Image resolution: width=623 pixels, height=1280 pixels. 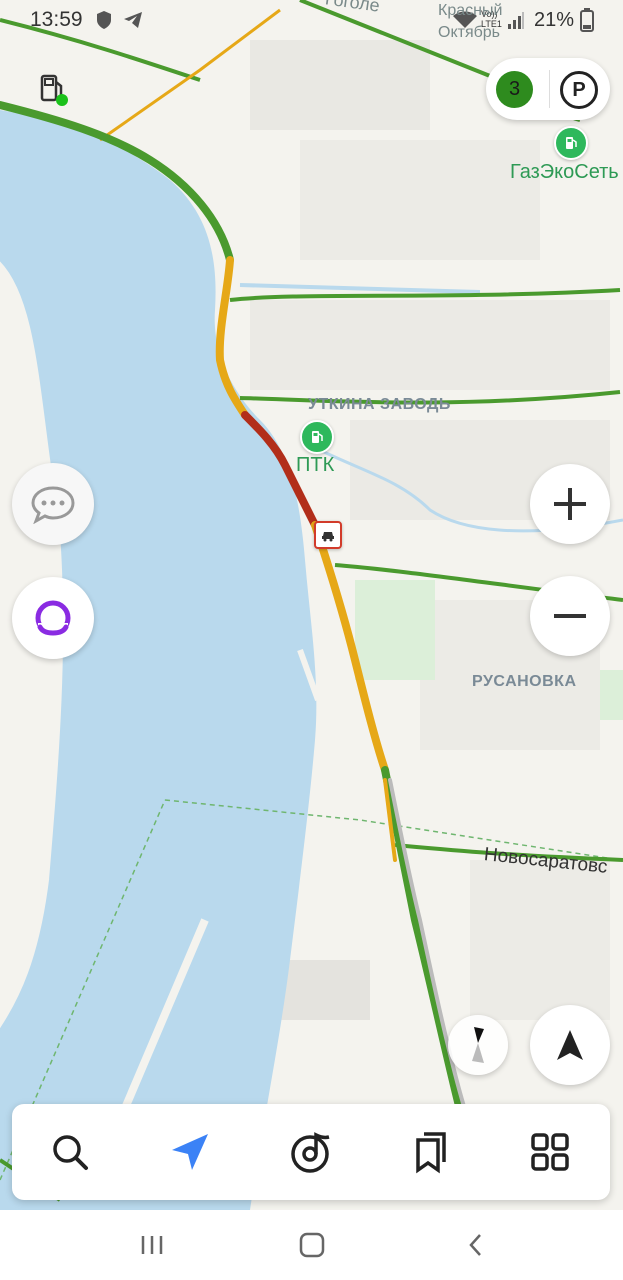 I want to click on zoom-out-button, so click(x=570, y=616).